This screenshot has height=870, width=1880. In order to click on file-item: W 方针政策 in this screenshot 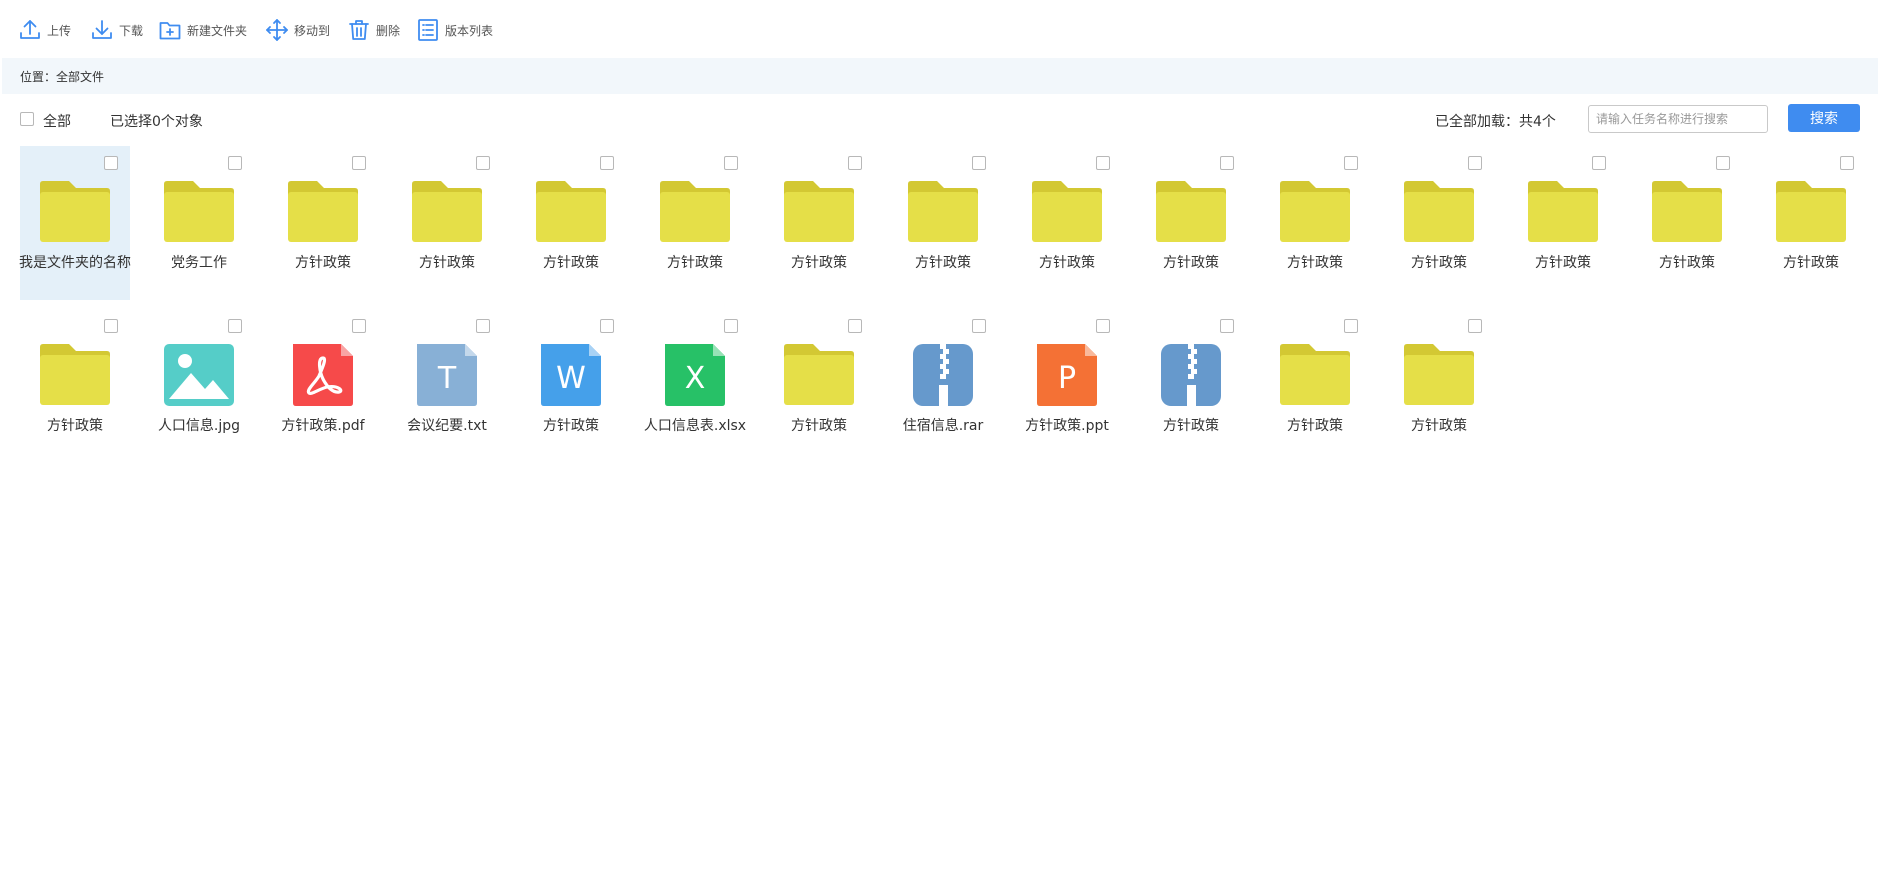, I will do `click(571, 386)`.